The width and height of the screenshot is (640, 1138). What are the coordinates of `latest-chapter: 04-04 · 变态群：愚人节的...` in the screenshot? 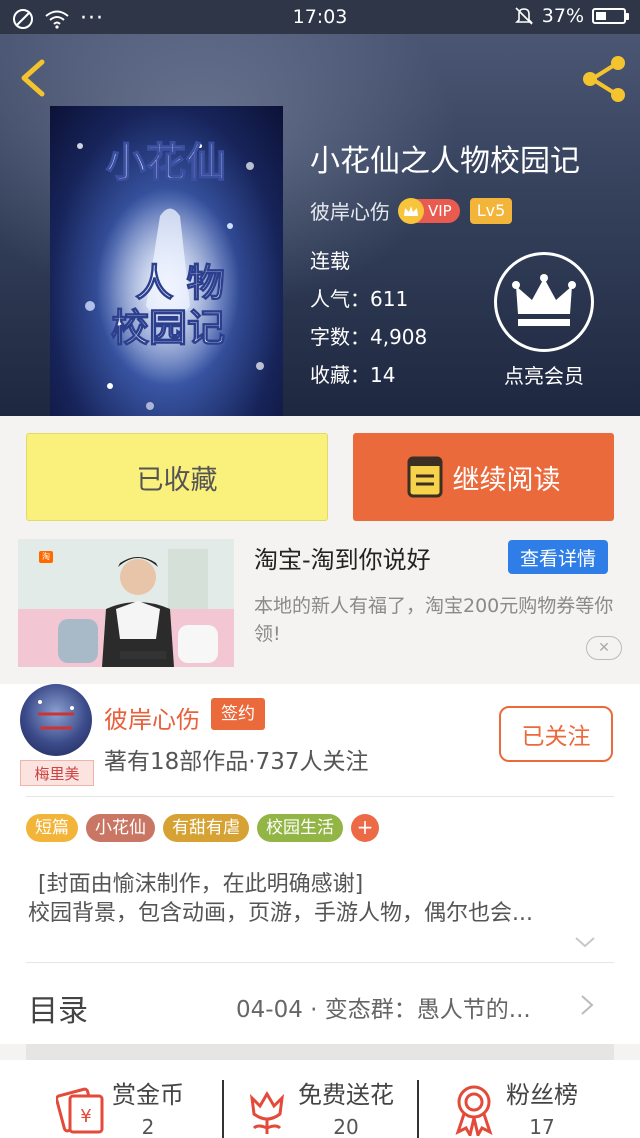 It's located at (383, 1010).